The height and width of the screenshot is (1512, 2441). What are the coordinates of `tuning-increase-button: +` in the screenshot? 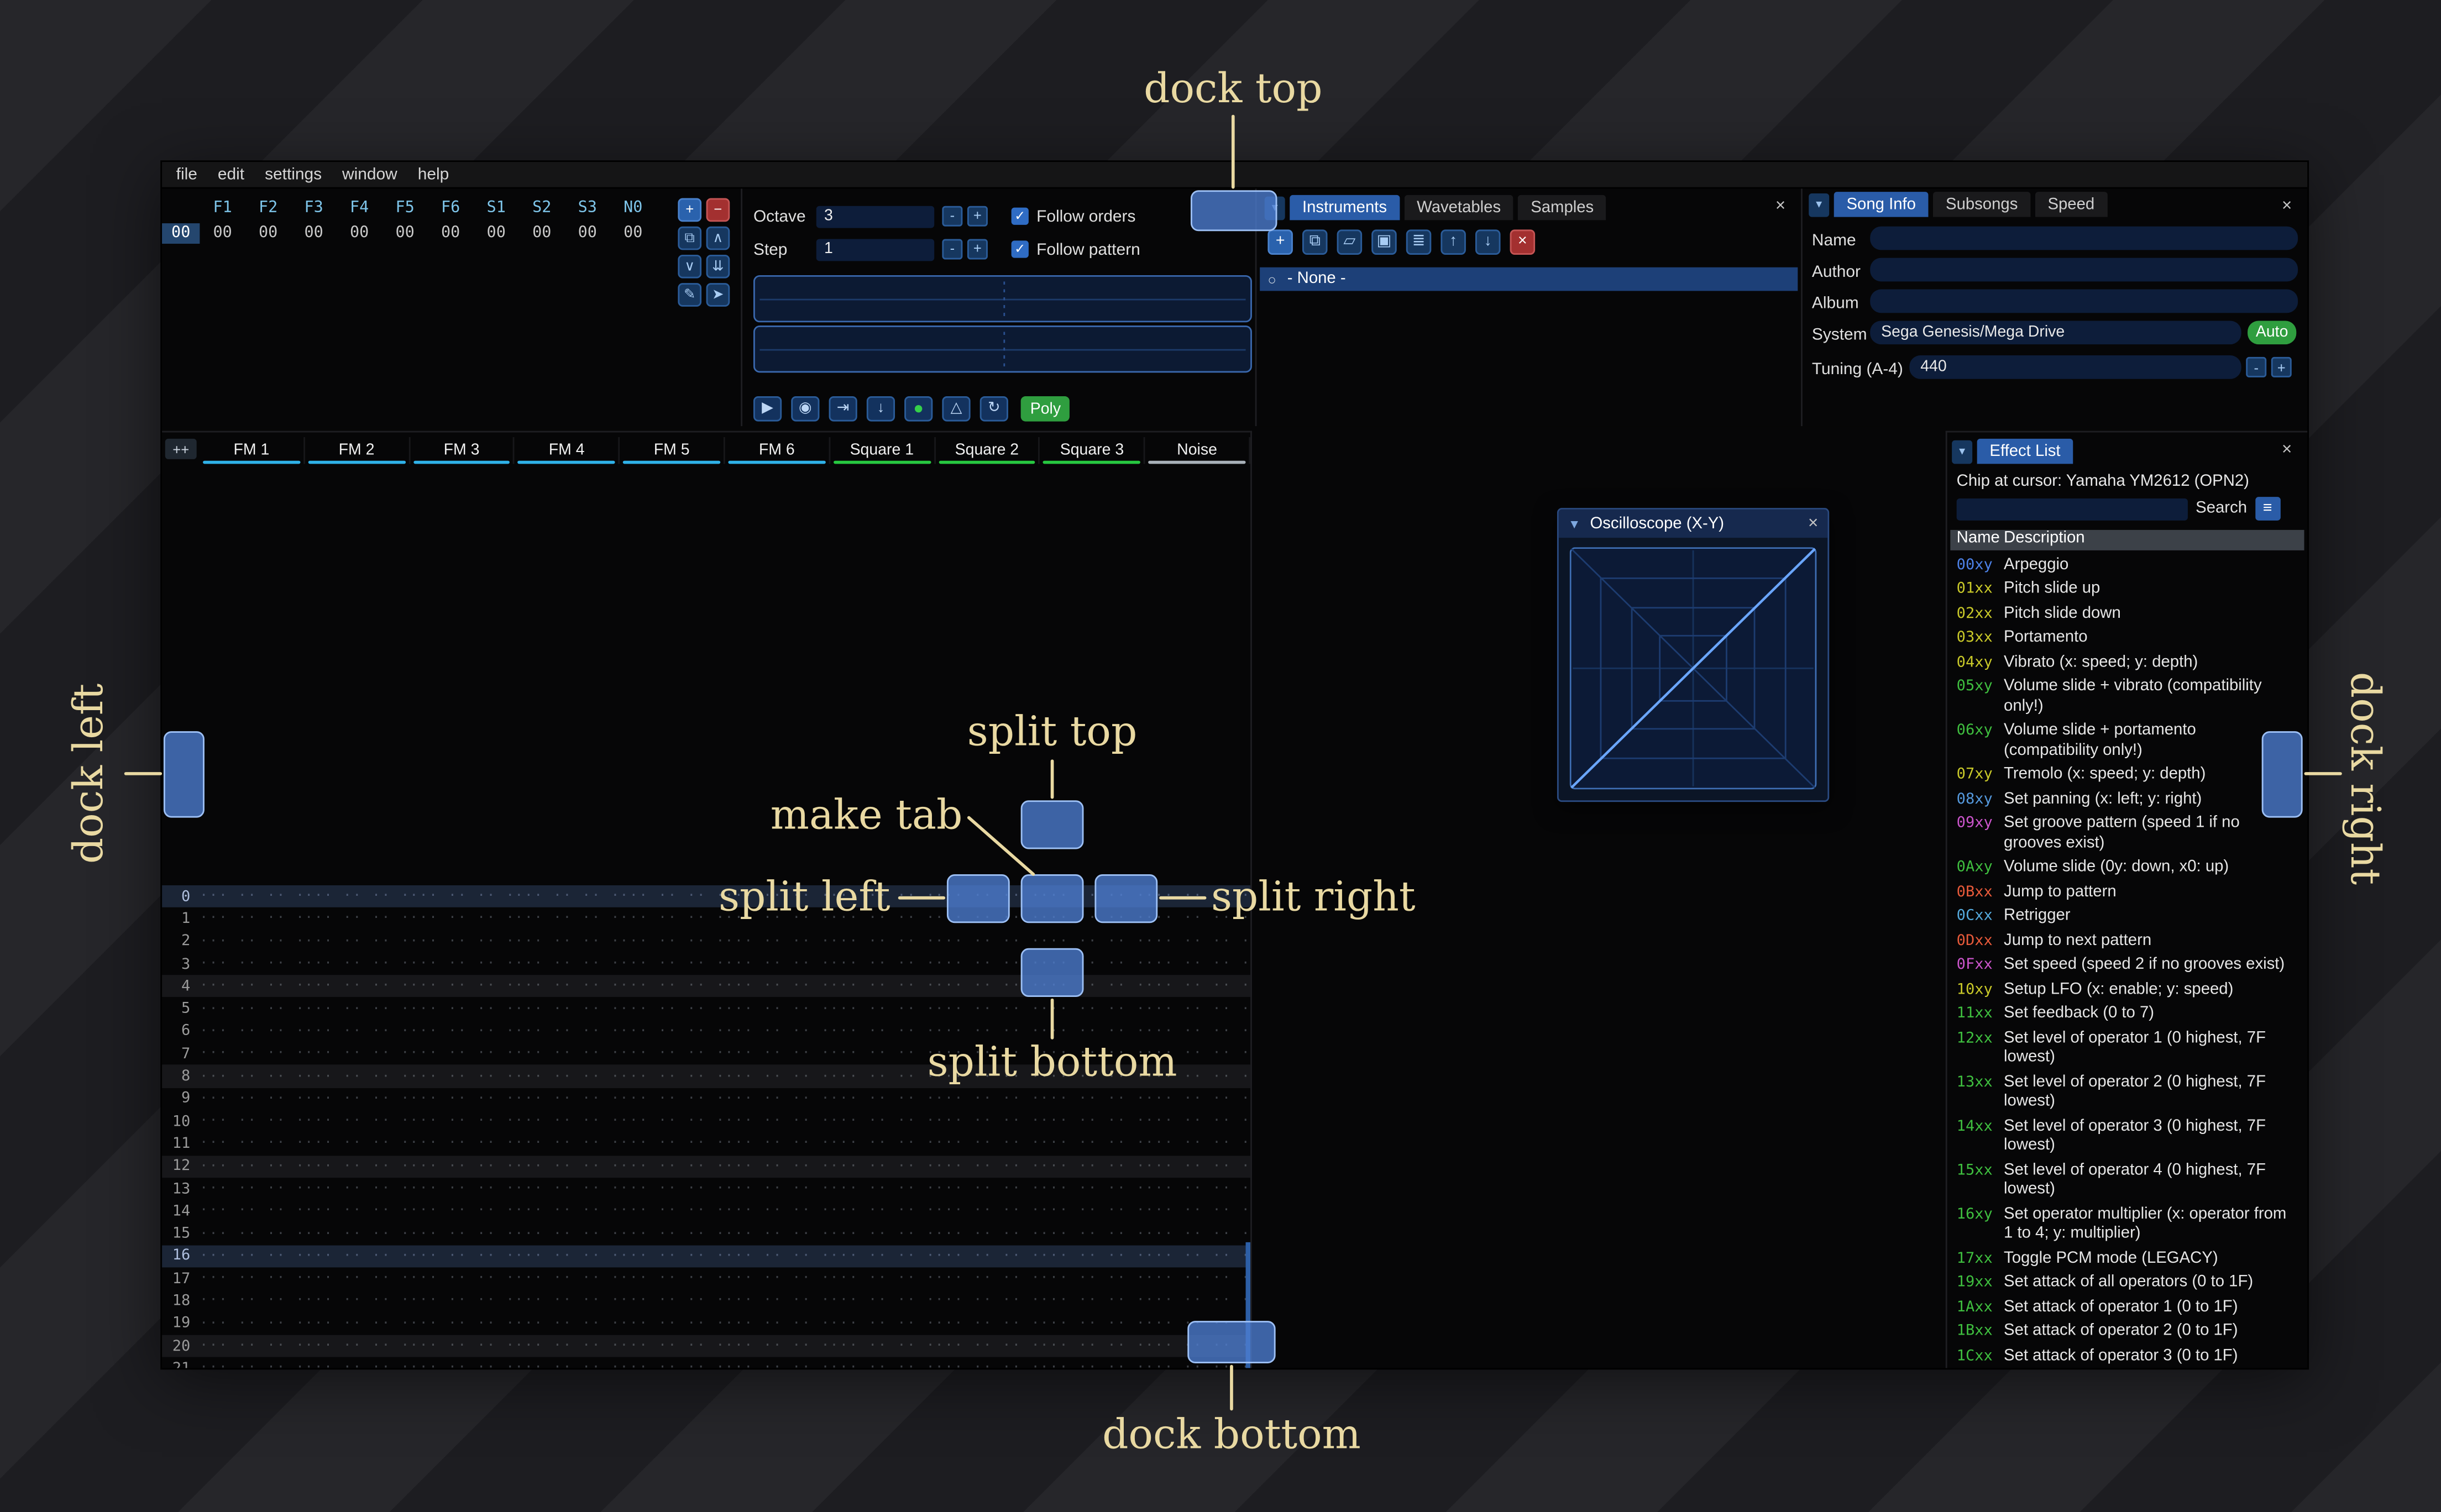 It's located at (2281, 366).